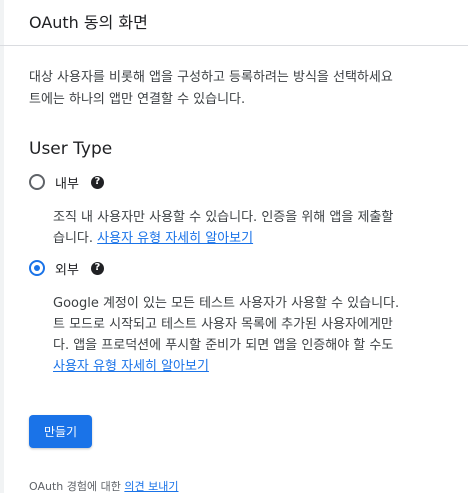  Describe the element at coordinates (88, 22) in the screenshot. I see `page-title: OAuth 동의 화면` at that location.